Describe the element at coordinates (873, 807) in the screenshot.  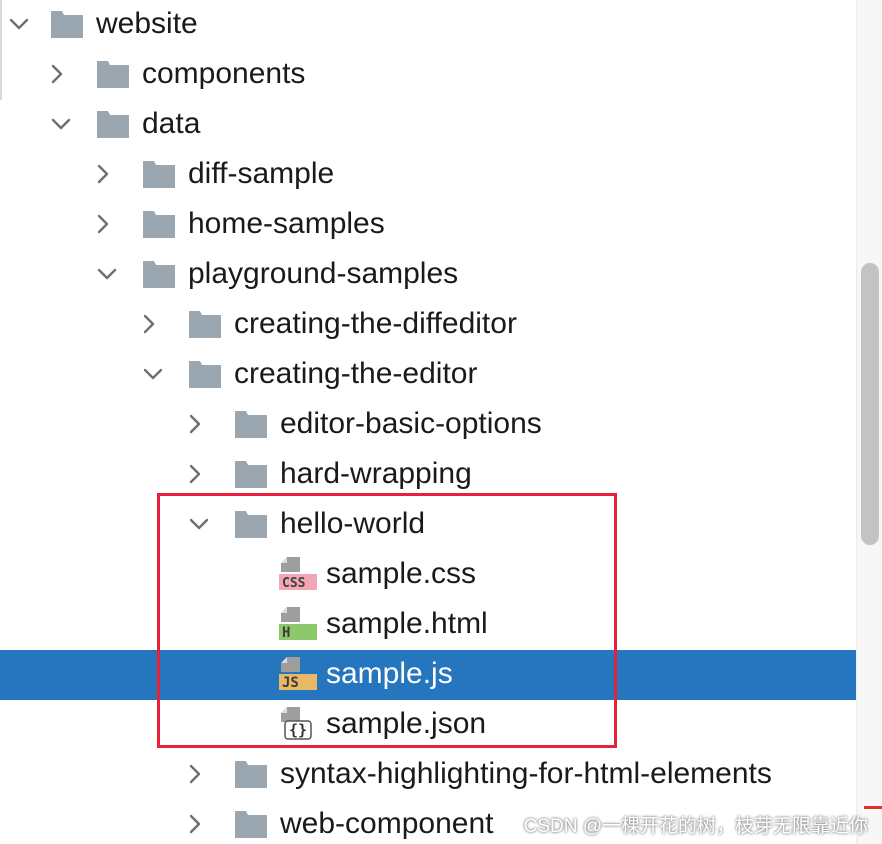
I see `edge-mark` at that location.